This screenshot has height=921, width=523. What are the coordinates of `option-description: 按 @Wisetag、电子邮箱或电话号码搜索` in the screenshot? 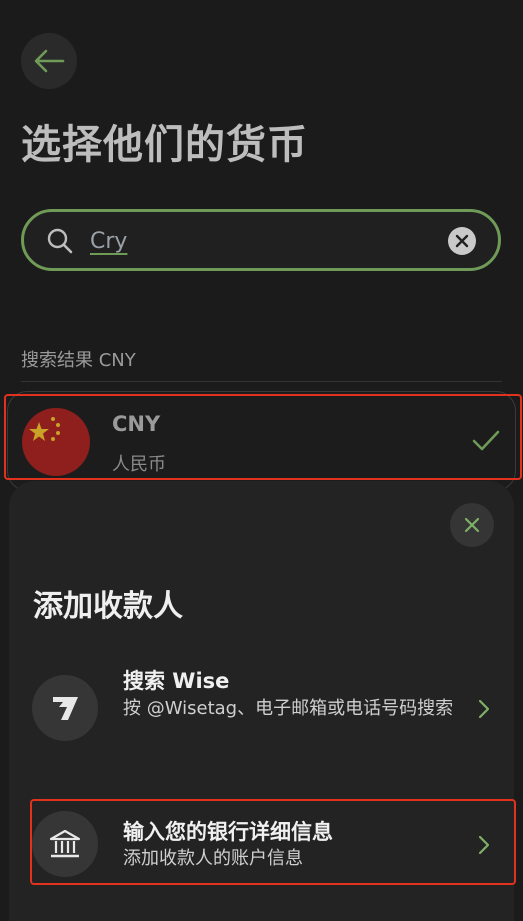 It's located at (288, 708).